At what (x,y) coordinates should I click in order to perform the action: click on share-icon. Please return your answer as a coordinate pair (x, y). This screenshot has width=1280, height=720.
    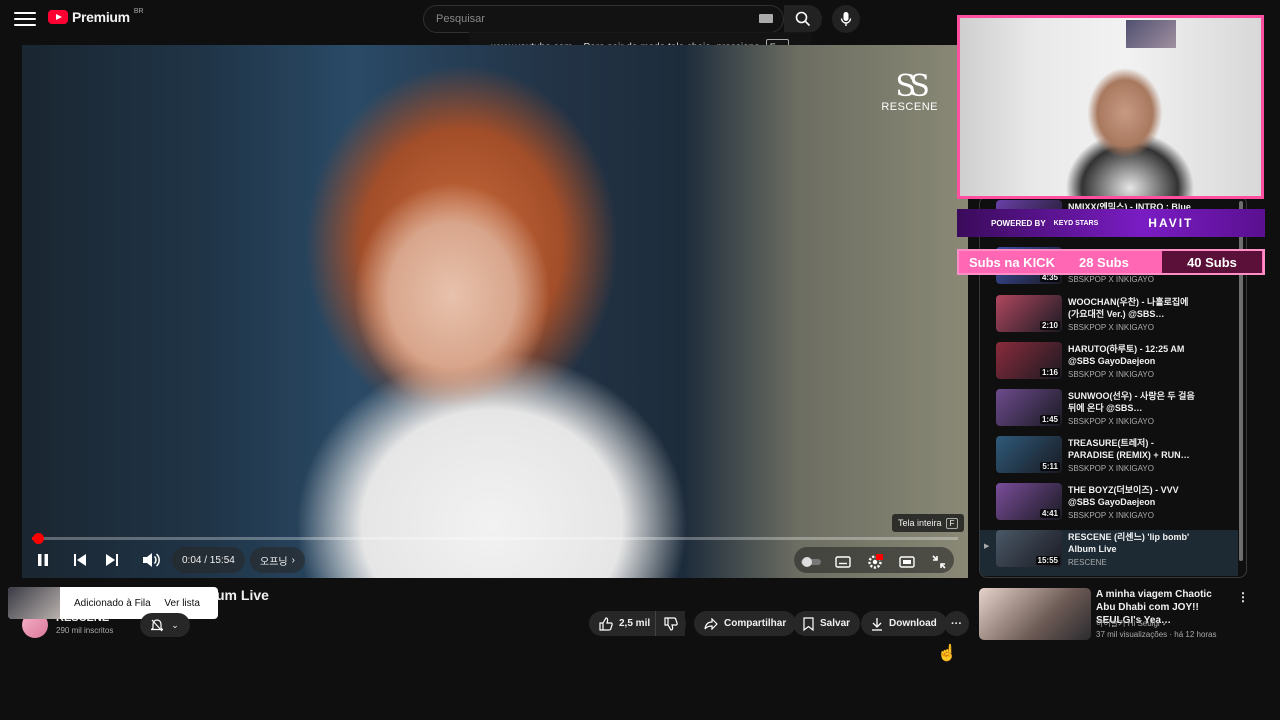
    Looking at the image, I should click on (711, 623).